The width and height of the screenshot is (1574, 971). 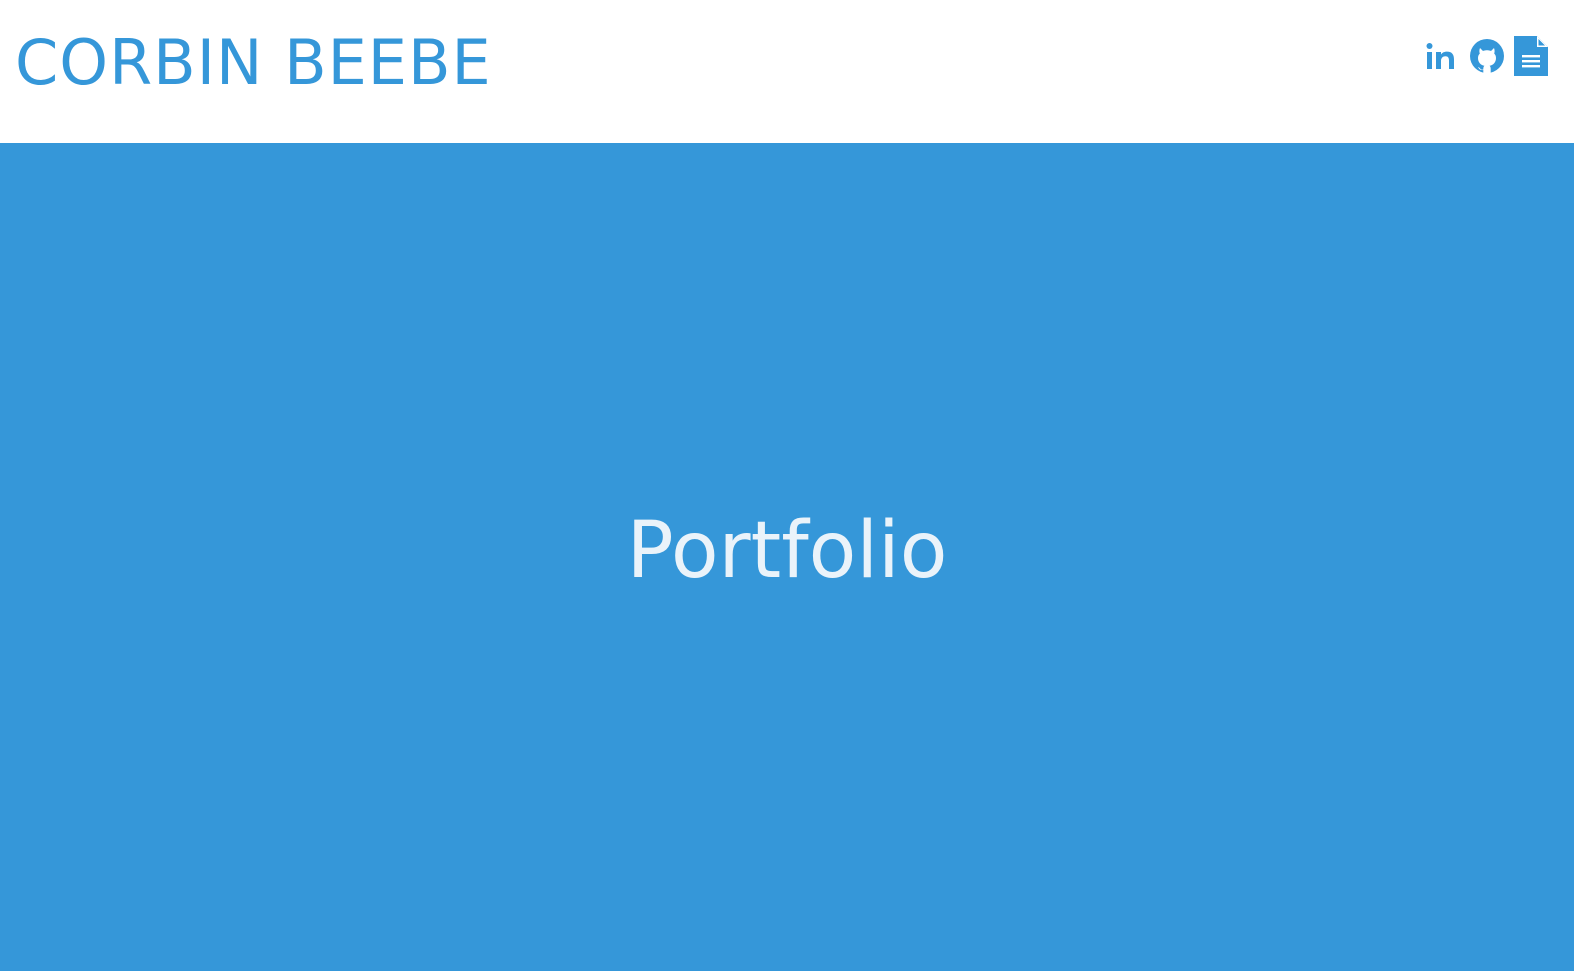 I want to click on github-icon, so click(x=1487, y=56).